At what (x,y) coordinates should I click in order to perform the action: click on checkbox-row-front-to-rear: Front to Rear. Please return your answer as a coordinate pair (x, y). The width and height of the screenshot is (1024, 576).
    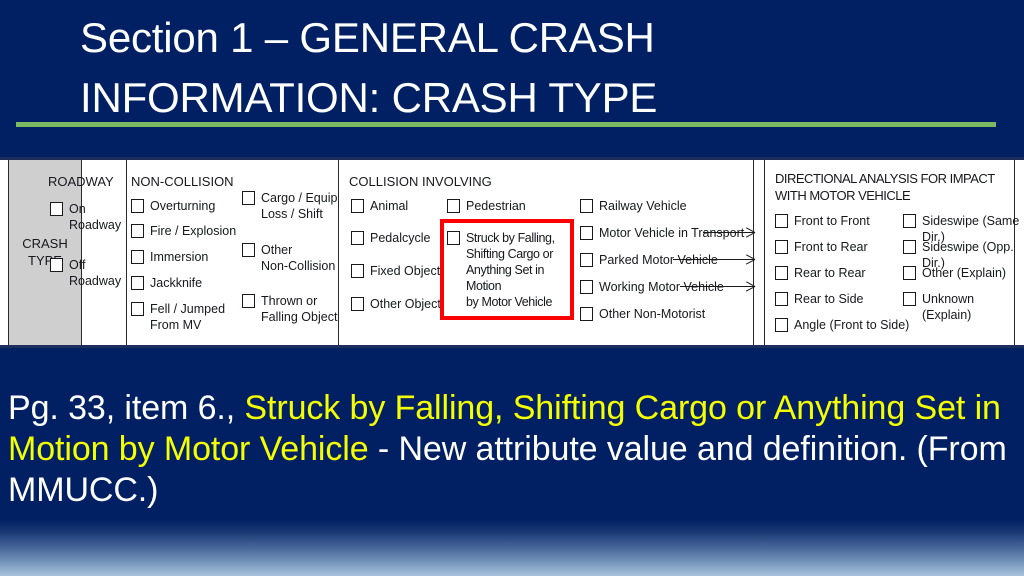
    Looking at the image, I should click on (821, 247).